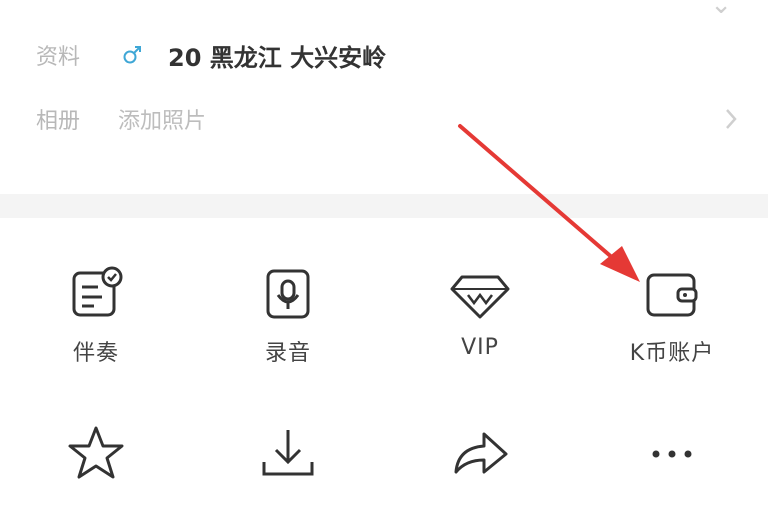 This screenshot has height=532, width=768. Describe the element at coordinates (277, 57) in the screenshot. I see `profile-value: 20 黑龙江 大兴安岭` at that location.